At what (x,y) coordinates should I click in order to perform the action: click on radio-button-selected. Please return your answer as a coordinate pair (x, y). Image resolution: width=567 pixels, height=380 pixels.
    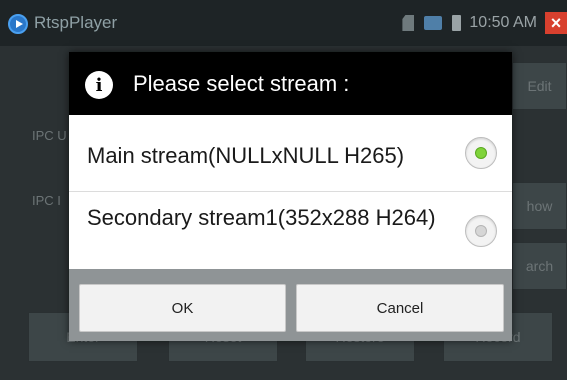
    Looking at the image, I should click on (481, 153).